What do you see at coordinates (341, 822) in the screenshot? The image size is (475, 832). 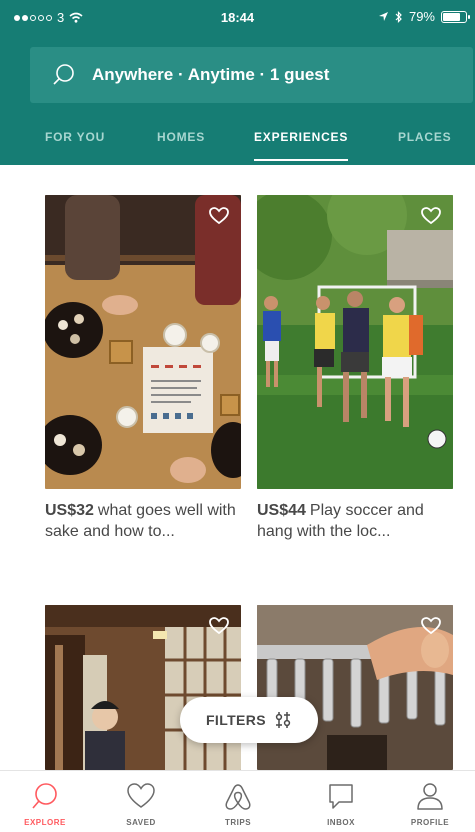 I see `nav-inbox-label: INBOX` at bounding box center [341, 822].